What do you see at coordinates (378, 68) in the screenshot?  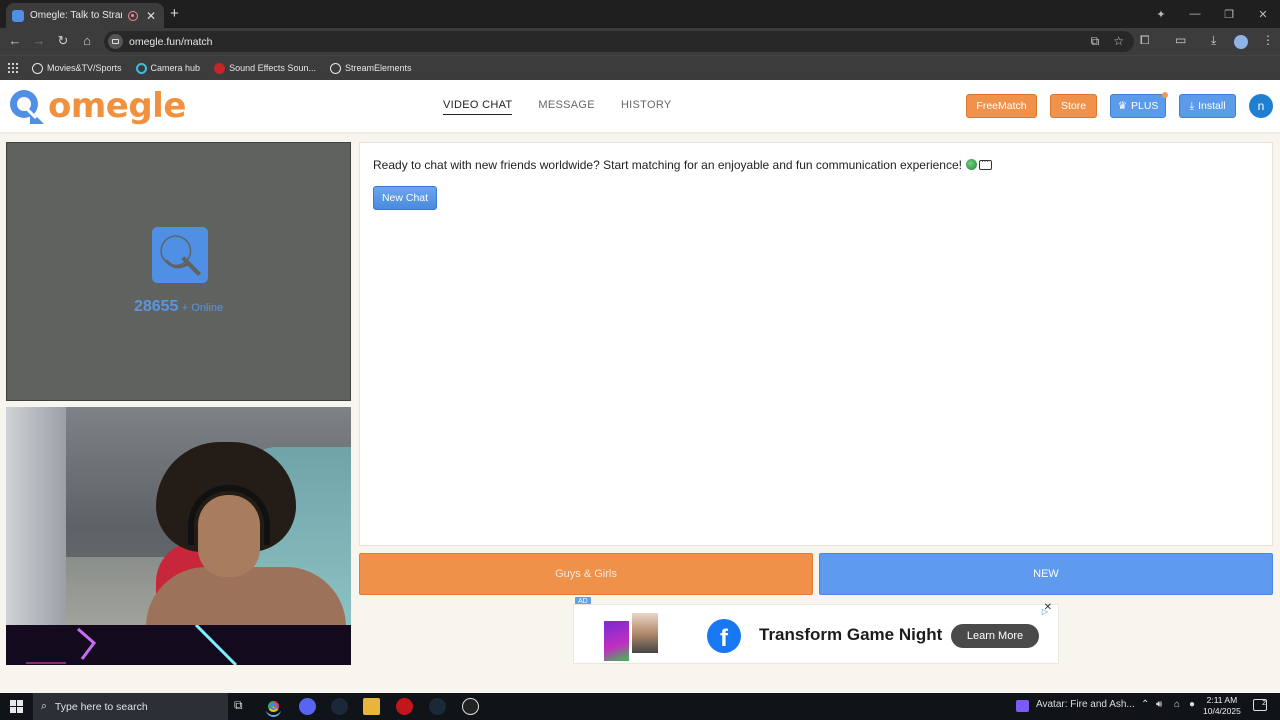 I see `bookmark-label: StreamElements` at bounding box center [378, 68].